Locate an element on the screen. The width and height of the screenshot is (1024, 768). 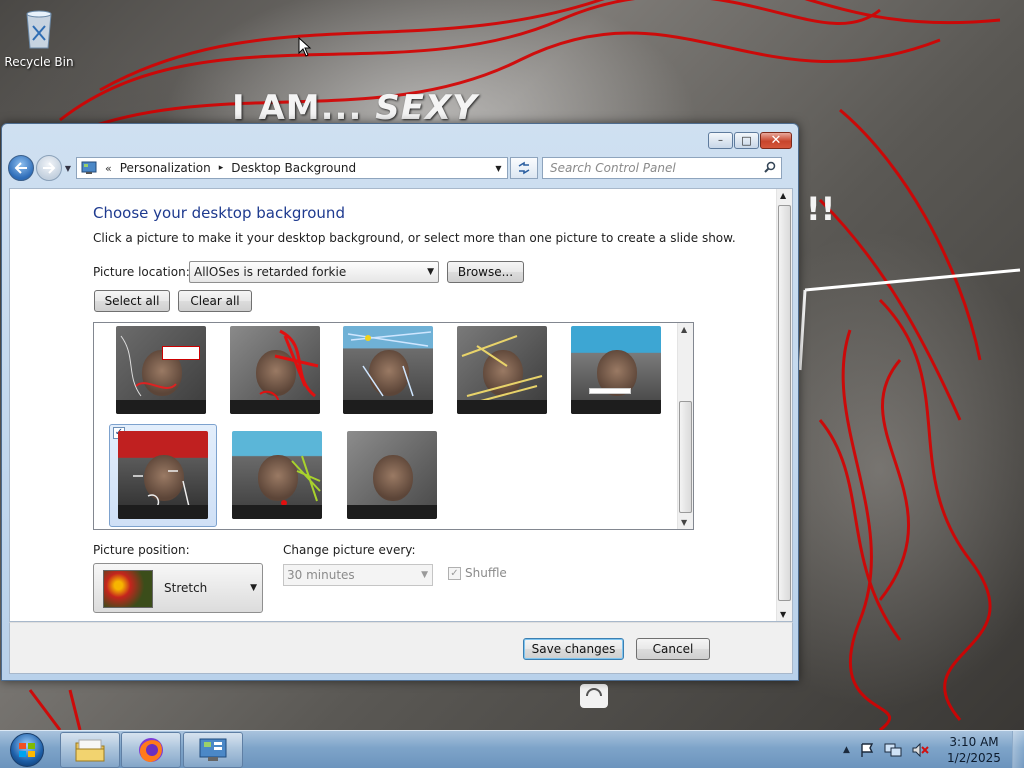
gallery-scroll-thumb is located at coordinates (685, 457).